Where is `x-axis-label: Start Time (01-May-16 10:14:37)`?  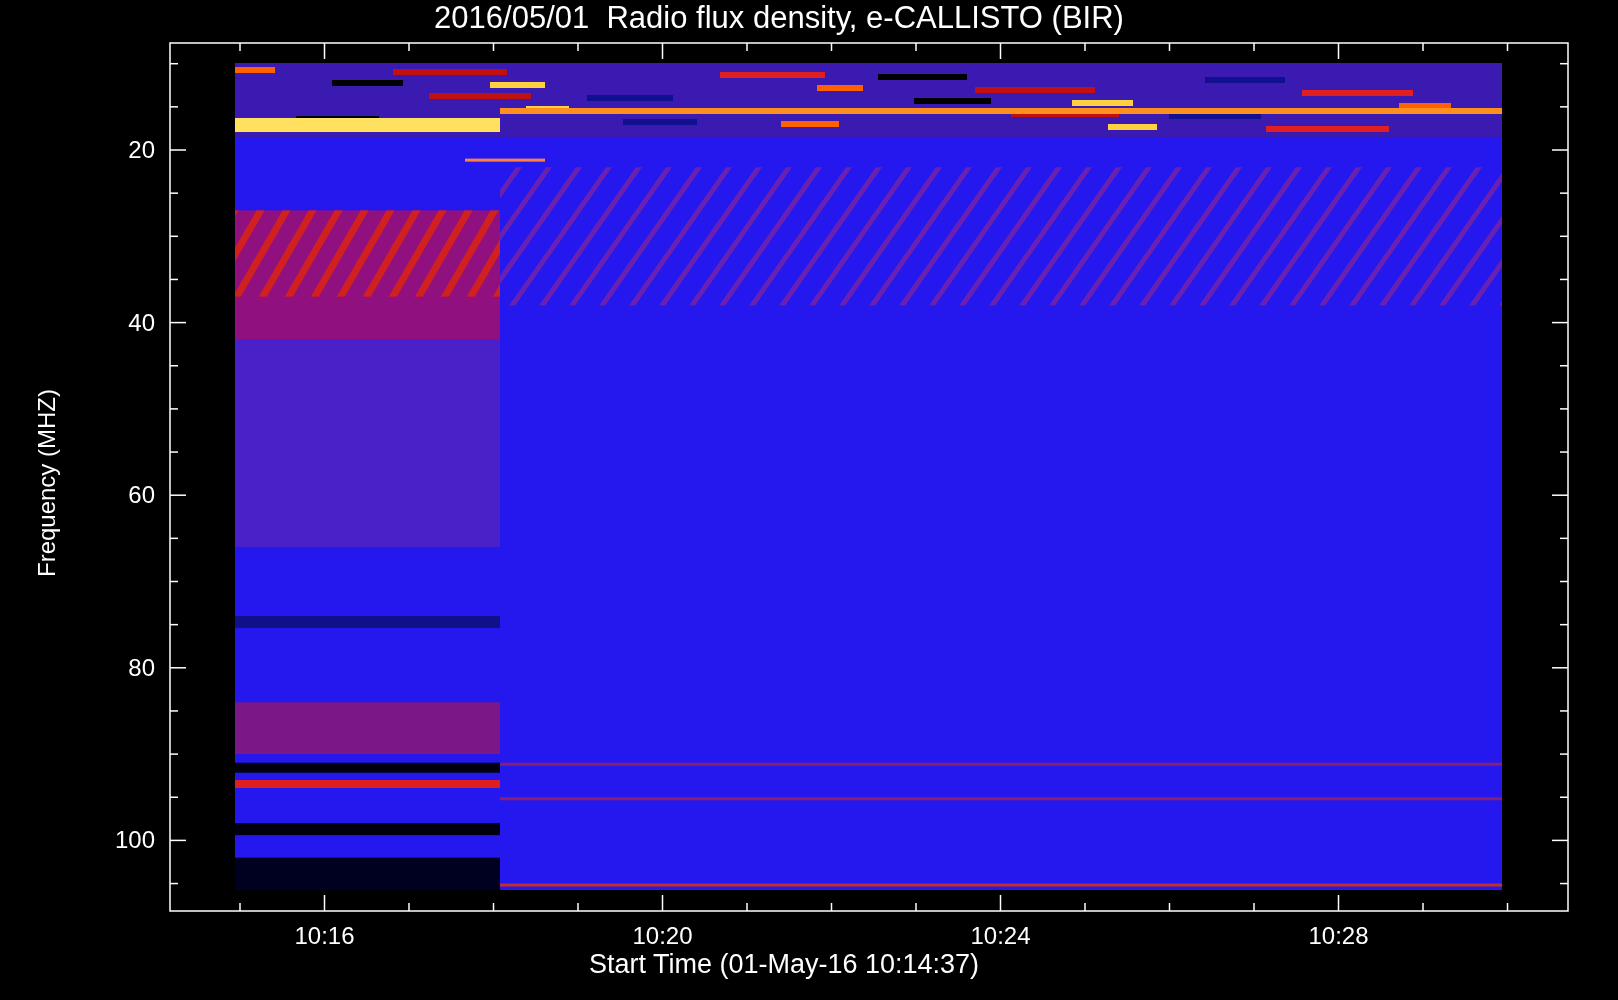
x-axis-label: Start Time (01-May-16 10:14:37) is located at coordinates (784, 964).